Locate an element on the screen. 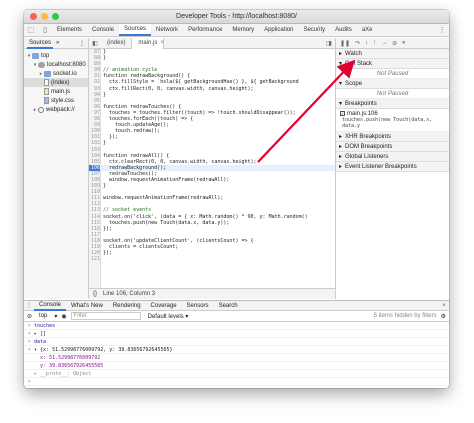 This screenshot has height=423, width=474. more-options-icon: ⋮ is located at coordinates (442, 30).